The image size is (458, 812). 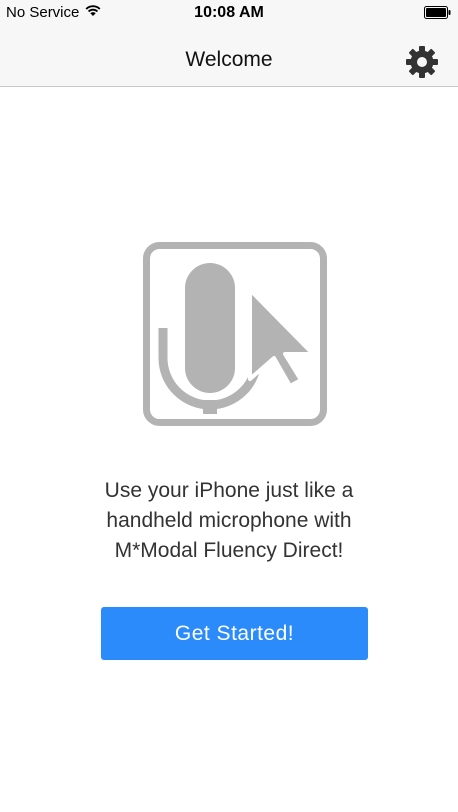 I want to click on battery-icon, so click(x=438, y=15).